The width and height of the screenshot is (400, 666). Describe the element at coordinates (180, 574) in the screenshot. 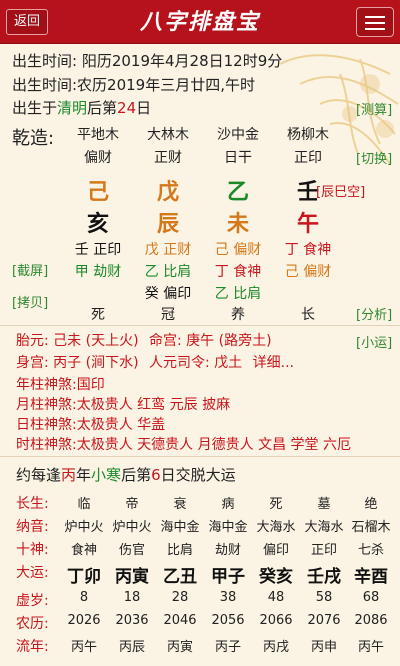

I see `dayun-cell: 乙丑` at that location.